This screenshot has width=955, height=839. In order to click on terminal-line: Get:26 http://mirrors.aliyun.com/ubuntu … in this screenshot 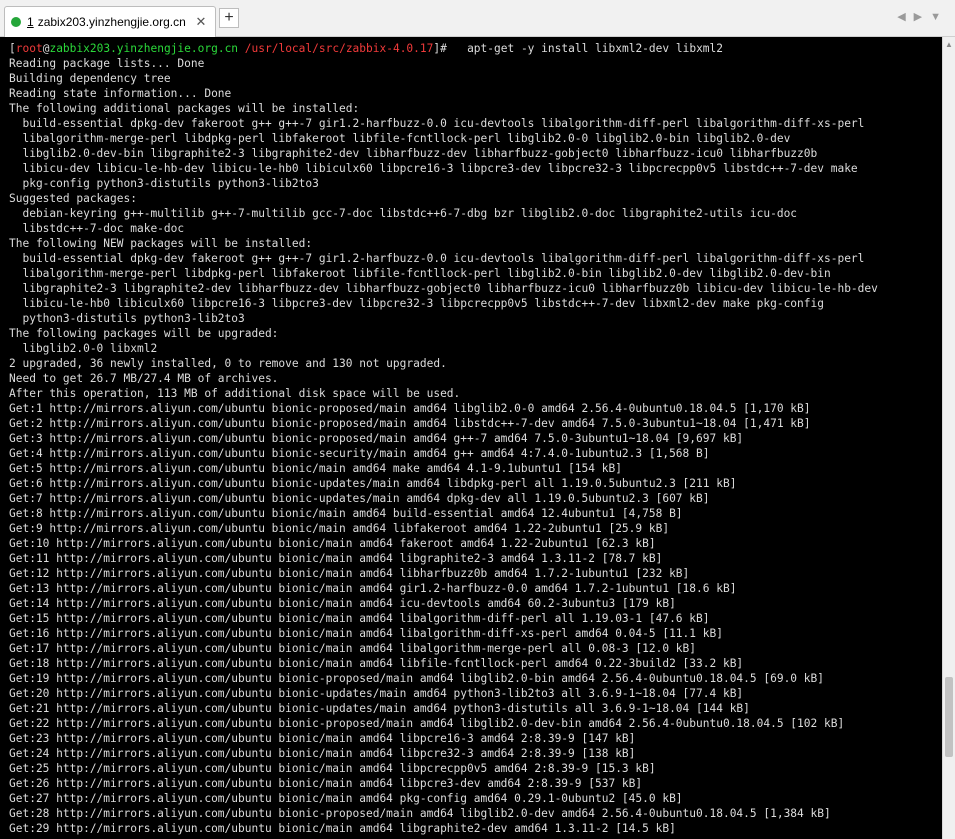, I will do `click(326, 783)`.